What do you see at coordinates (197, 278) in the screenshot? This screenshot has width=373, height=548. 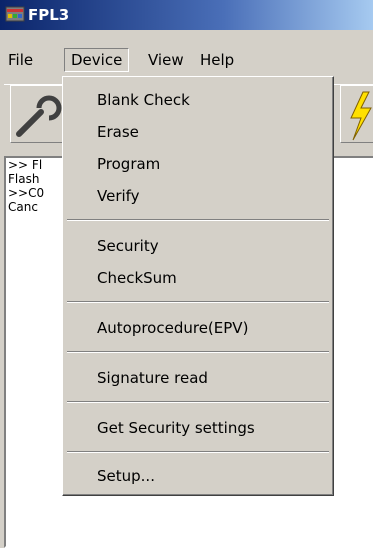 I see `menu-item-checksum: CheckSum` at bounding box center [197, 278].